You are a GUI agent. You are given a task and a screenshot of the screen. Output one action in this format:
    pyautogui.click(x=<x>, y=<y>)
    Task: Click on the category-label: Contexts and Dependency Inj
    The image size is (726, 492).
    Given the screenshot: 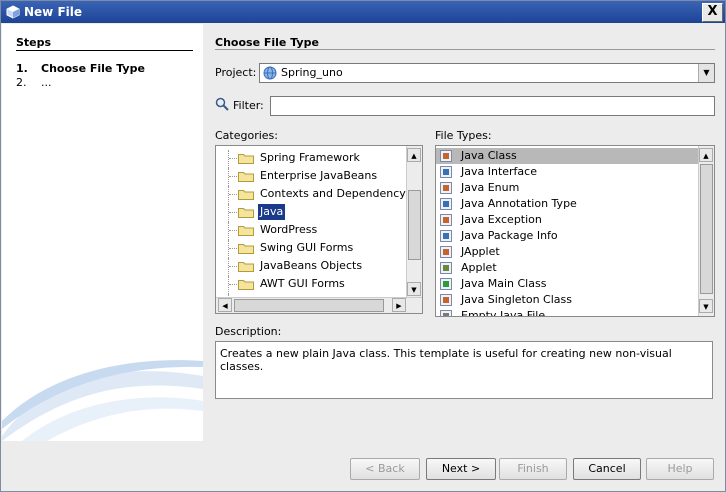 What is the action you would take?
    pyautogui.click(x=341, y=193)
    